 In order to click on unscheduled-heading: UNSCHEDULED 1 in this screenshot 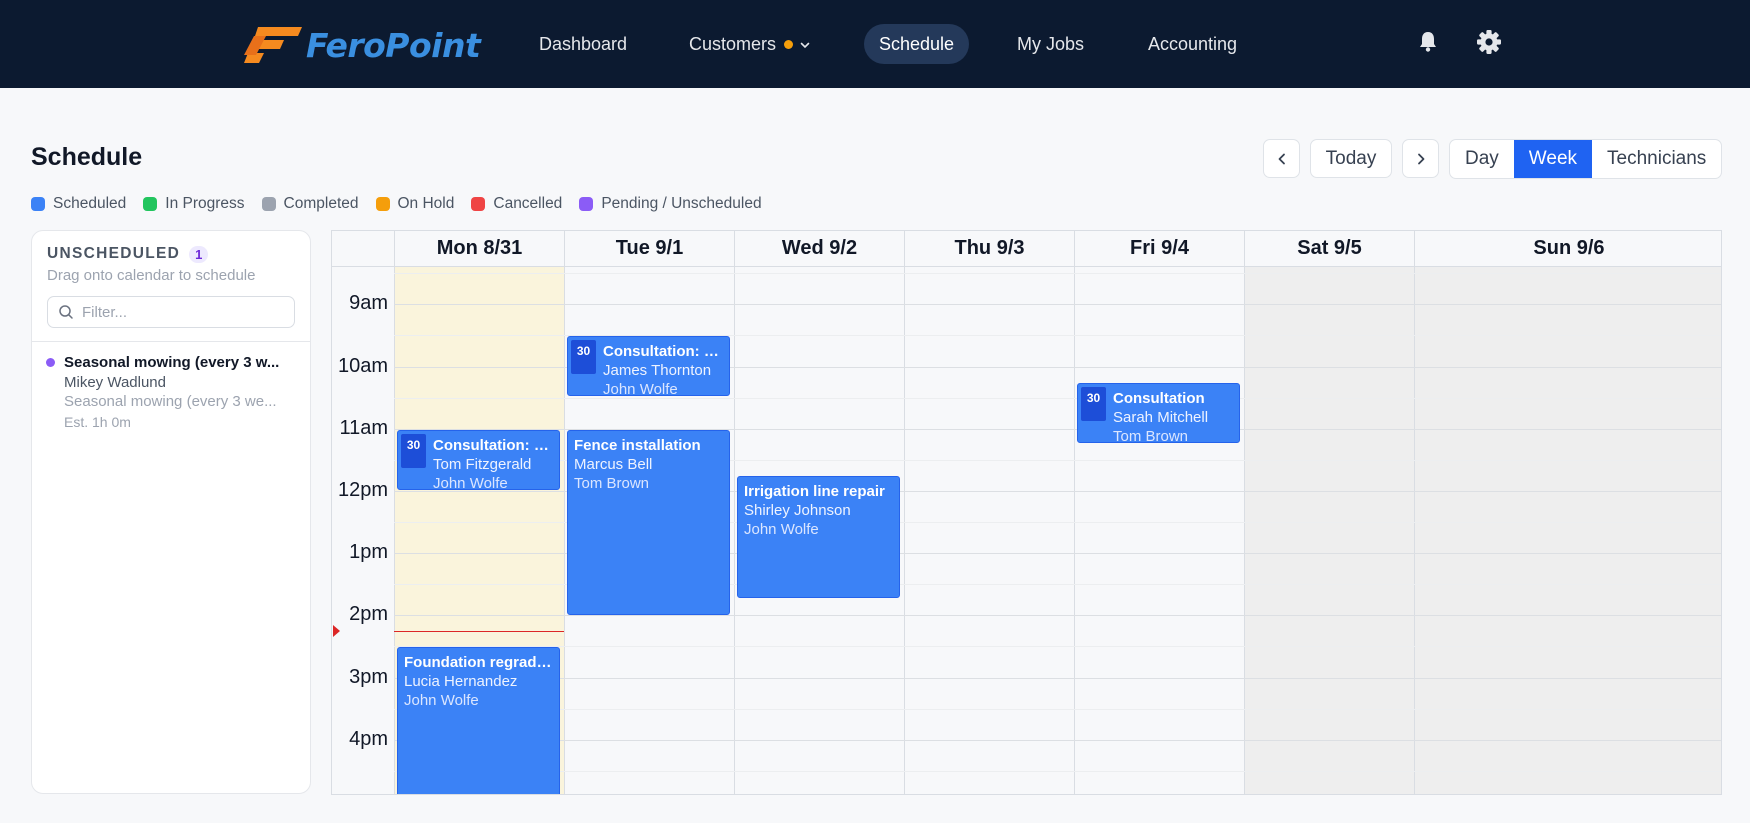, I will do `click(128, 254)`.